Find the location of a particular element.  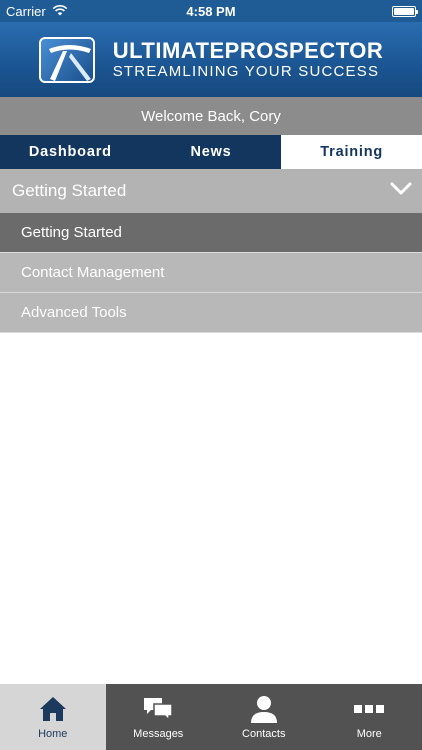

messages-icon is located at coordinates (158, 709).